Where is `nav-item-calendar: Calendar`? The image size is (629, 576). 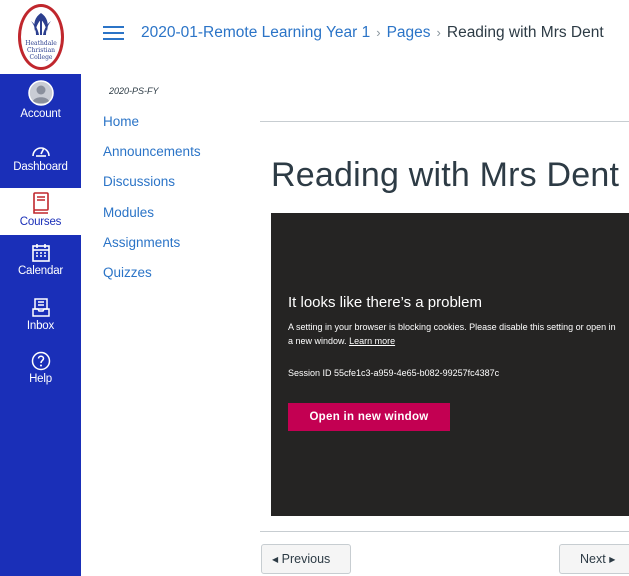
nav-item-calendar: Calendar is located at coordinates (40, 265).